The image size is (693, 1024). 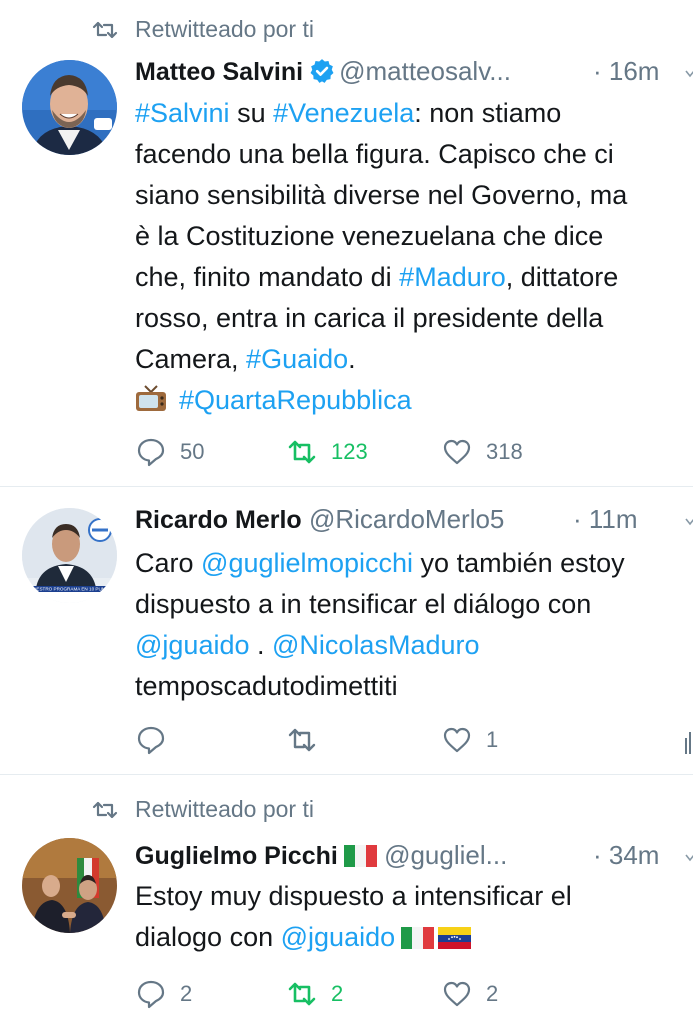 What do you see at coordinates (182, 113) in the screenshot?
I see `hashtag-link: #Salvini` at bounding box center [182, 113].